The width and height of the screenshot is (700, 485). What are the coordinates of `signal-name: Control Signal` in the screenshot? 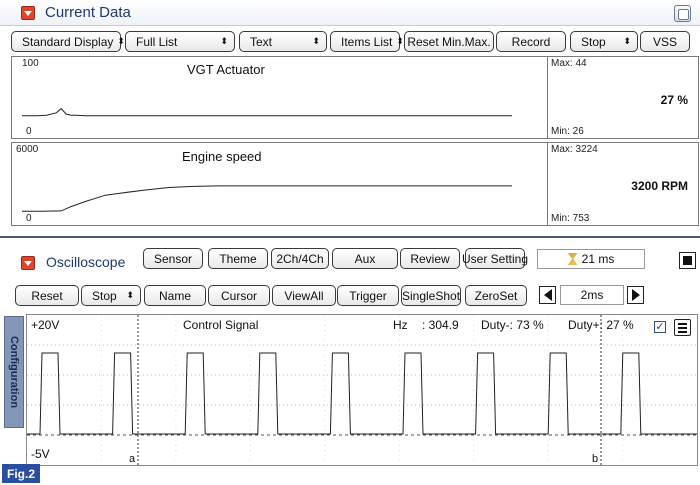 It's located at (221, 325).